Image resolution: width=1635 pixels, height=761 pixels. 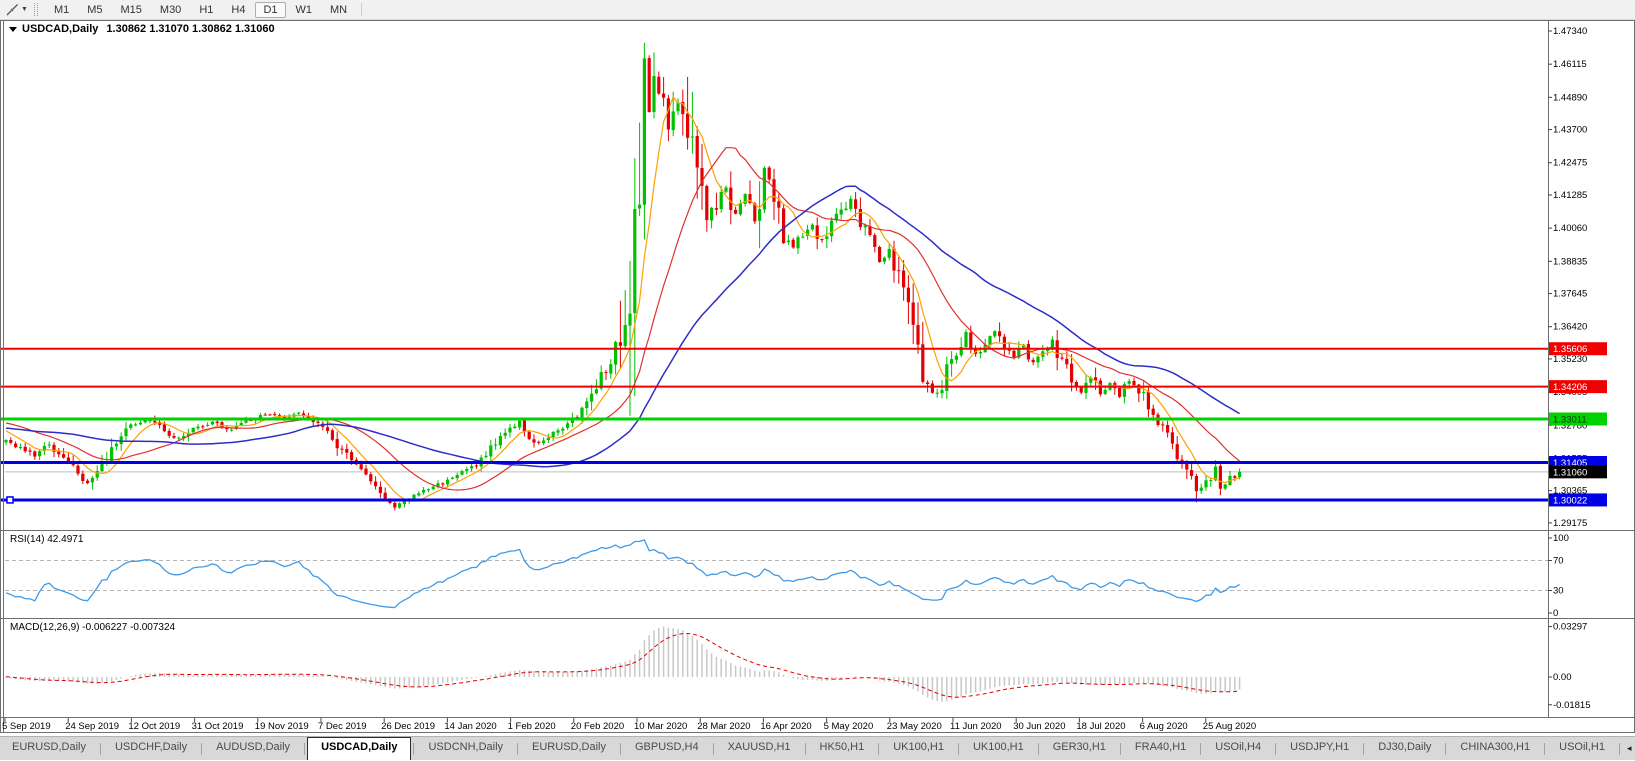 I want to click on tab-usoil-h4: USOil,H4, so click(x=1238, y=748).